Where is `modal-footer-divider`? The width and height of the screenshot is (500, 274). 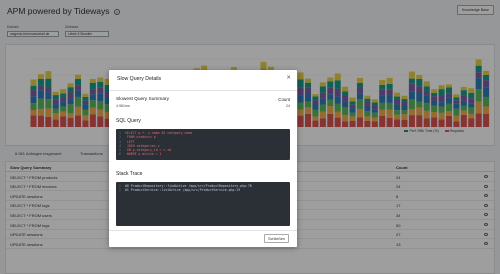
modal-footer-divider is located at coordinates (203, 230).